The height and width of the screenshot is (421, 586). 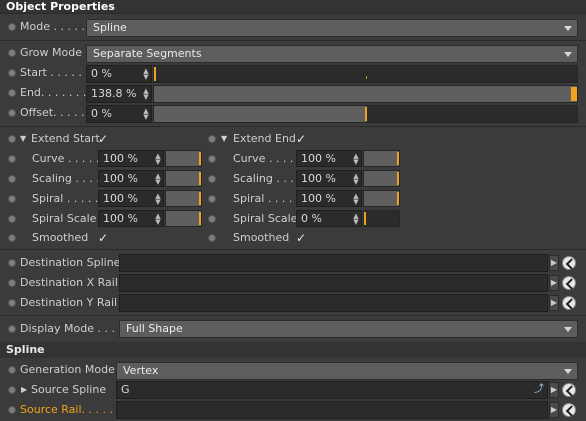 I want to click on source-rail-keyframe-dot, so click(x=12, y=410).